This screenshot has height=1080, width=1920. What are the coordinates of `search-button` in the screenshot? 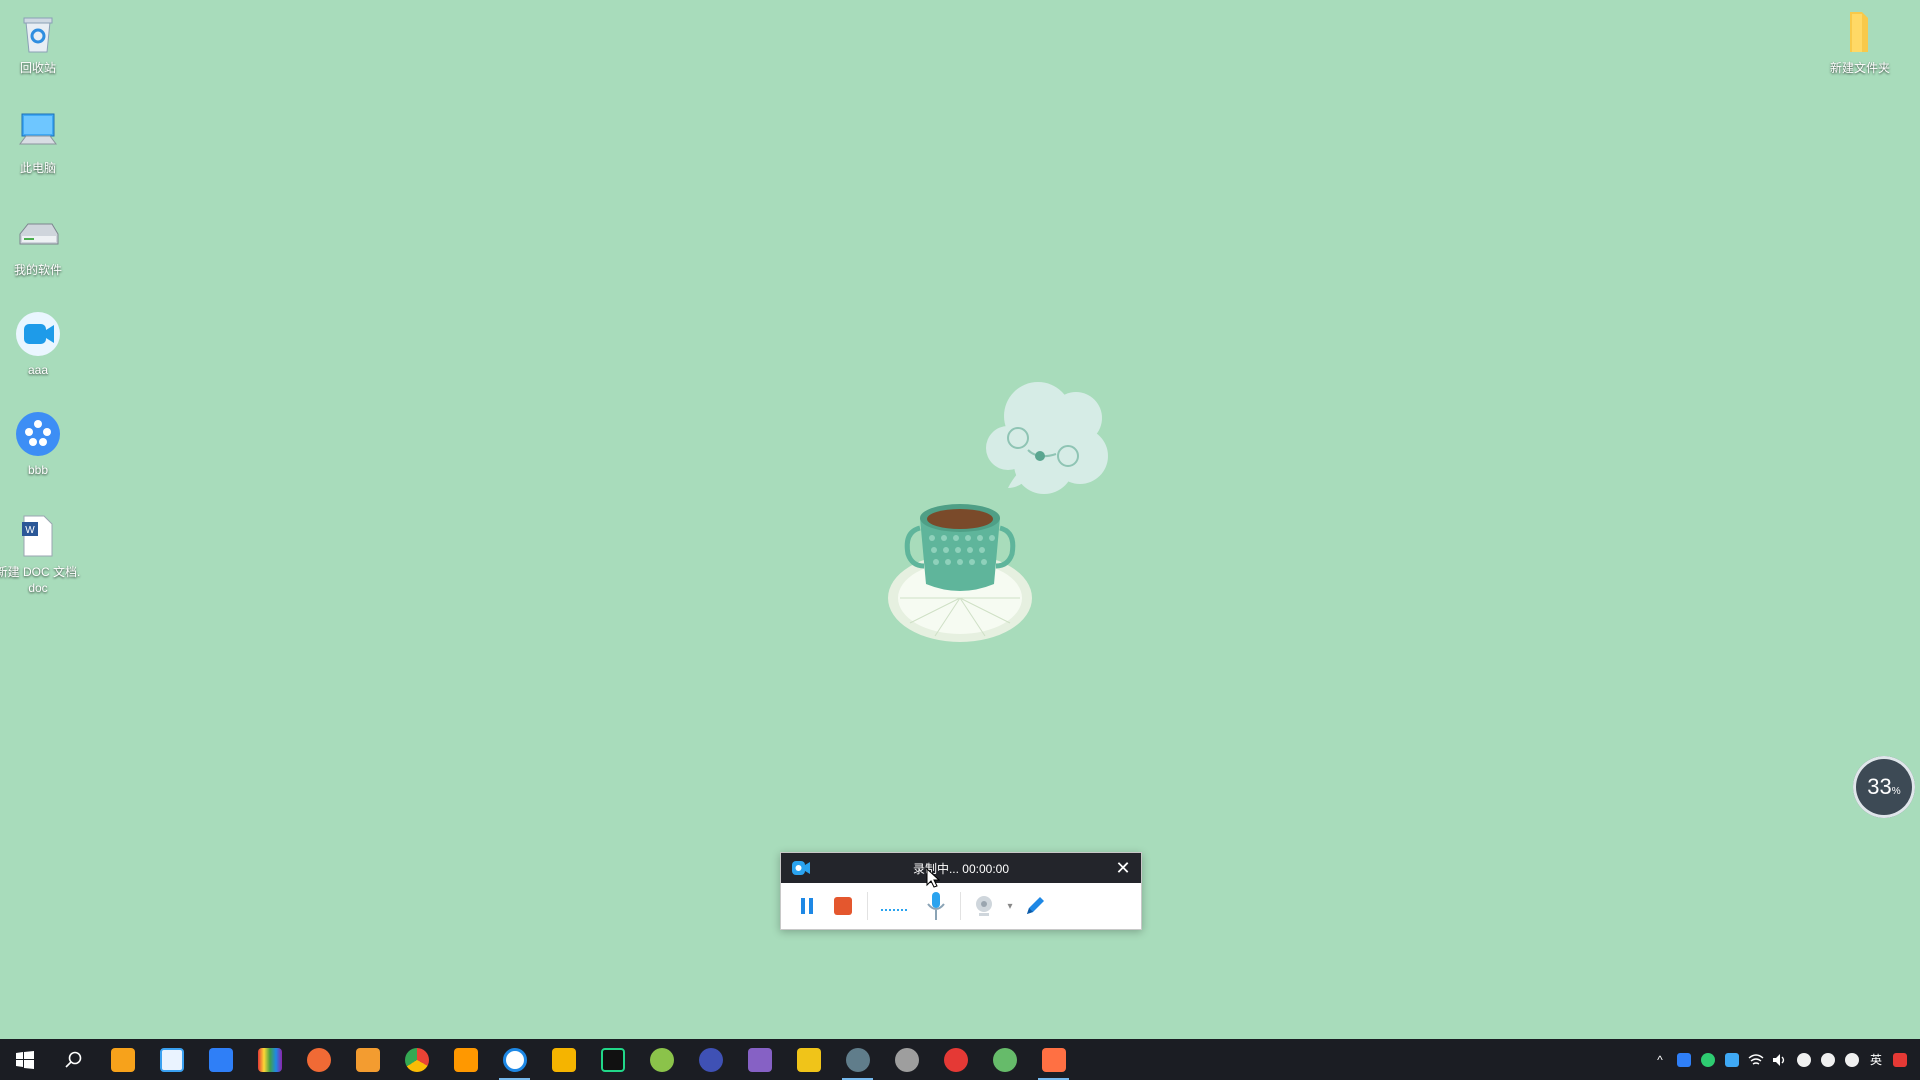 It's located at (73, 1059).